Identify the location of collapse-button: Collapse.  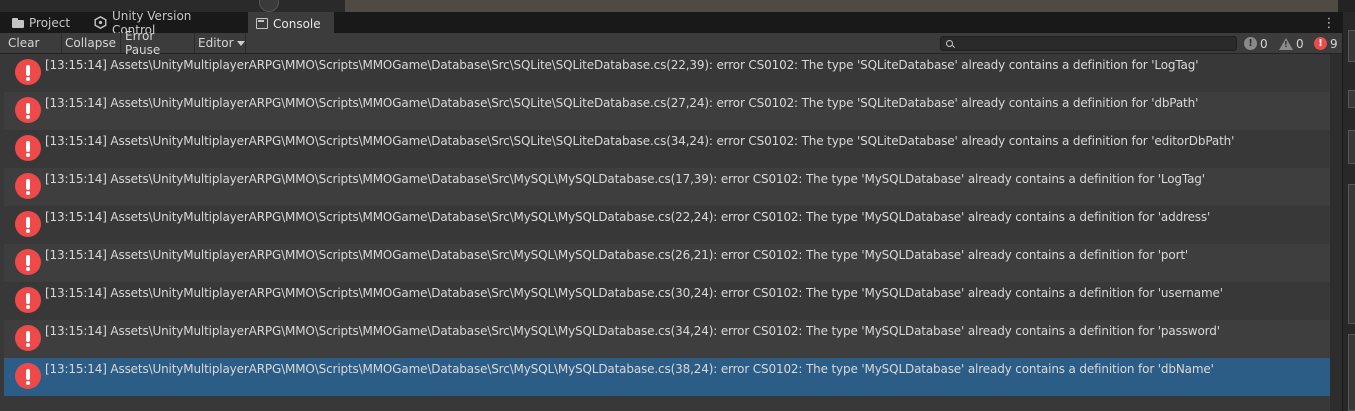
(91, 43).